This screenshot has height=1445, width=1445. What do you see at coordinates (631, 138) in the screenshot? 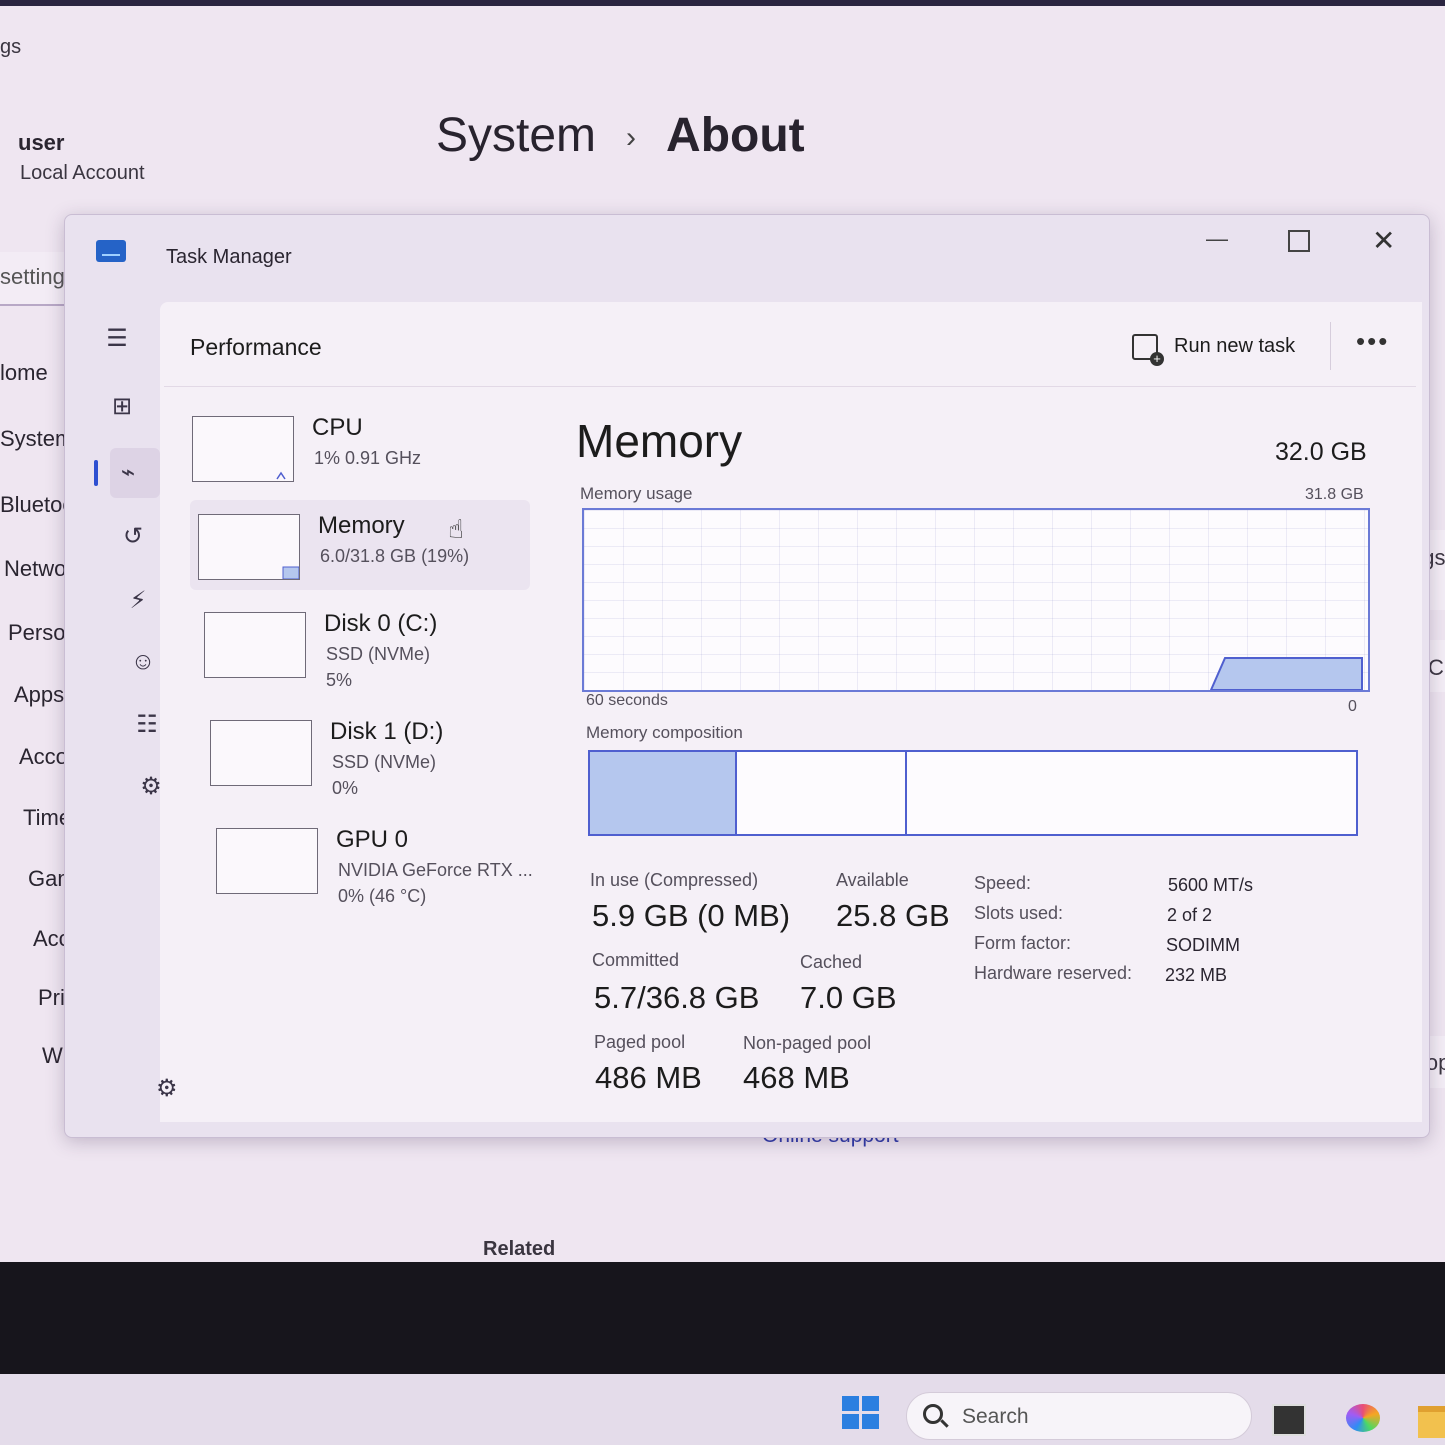
I see `chevron-right-icon: ›` at bounding box center [631, 138].